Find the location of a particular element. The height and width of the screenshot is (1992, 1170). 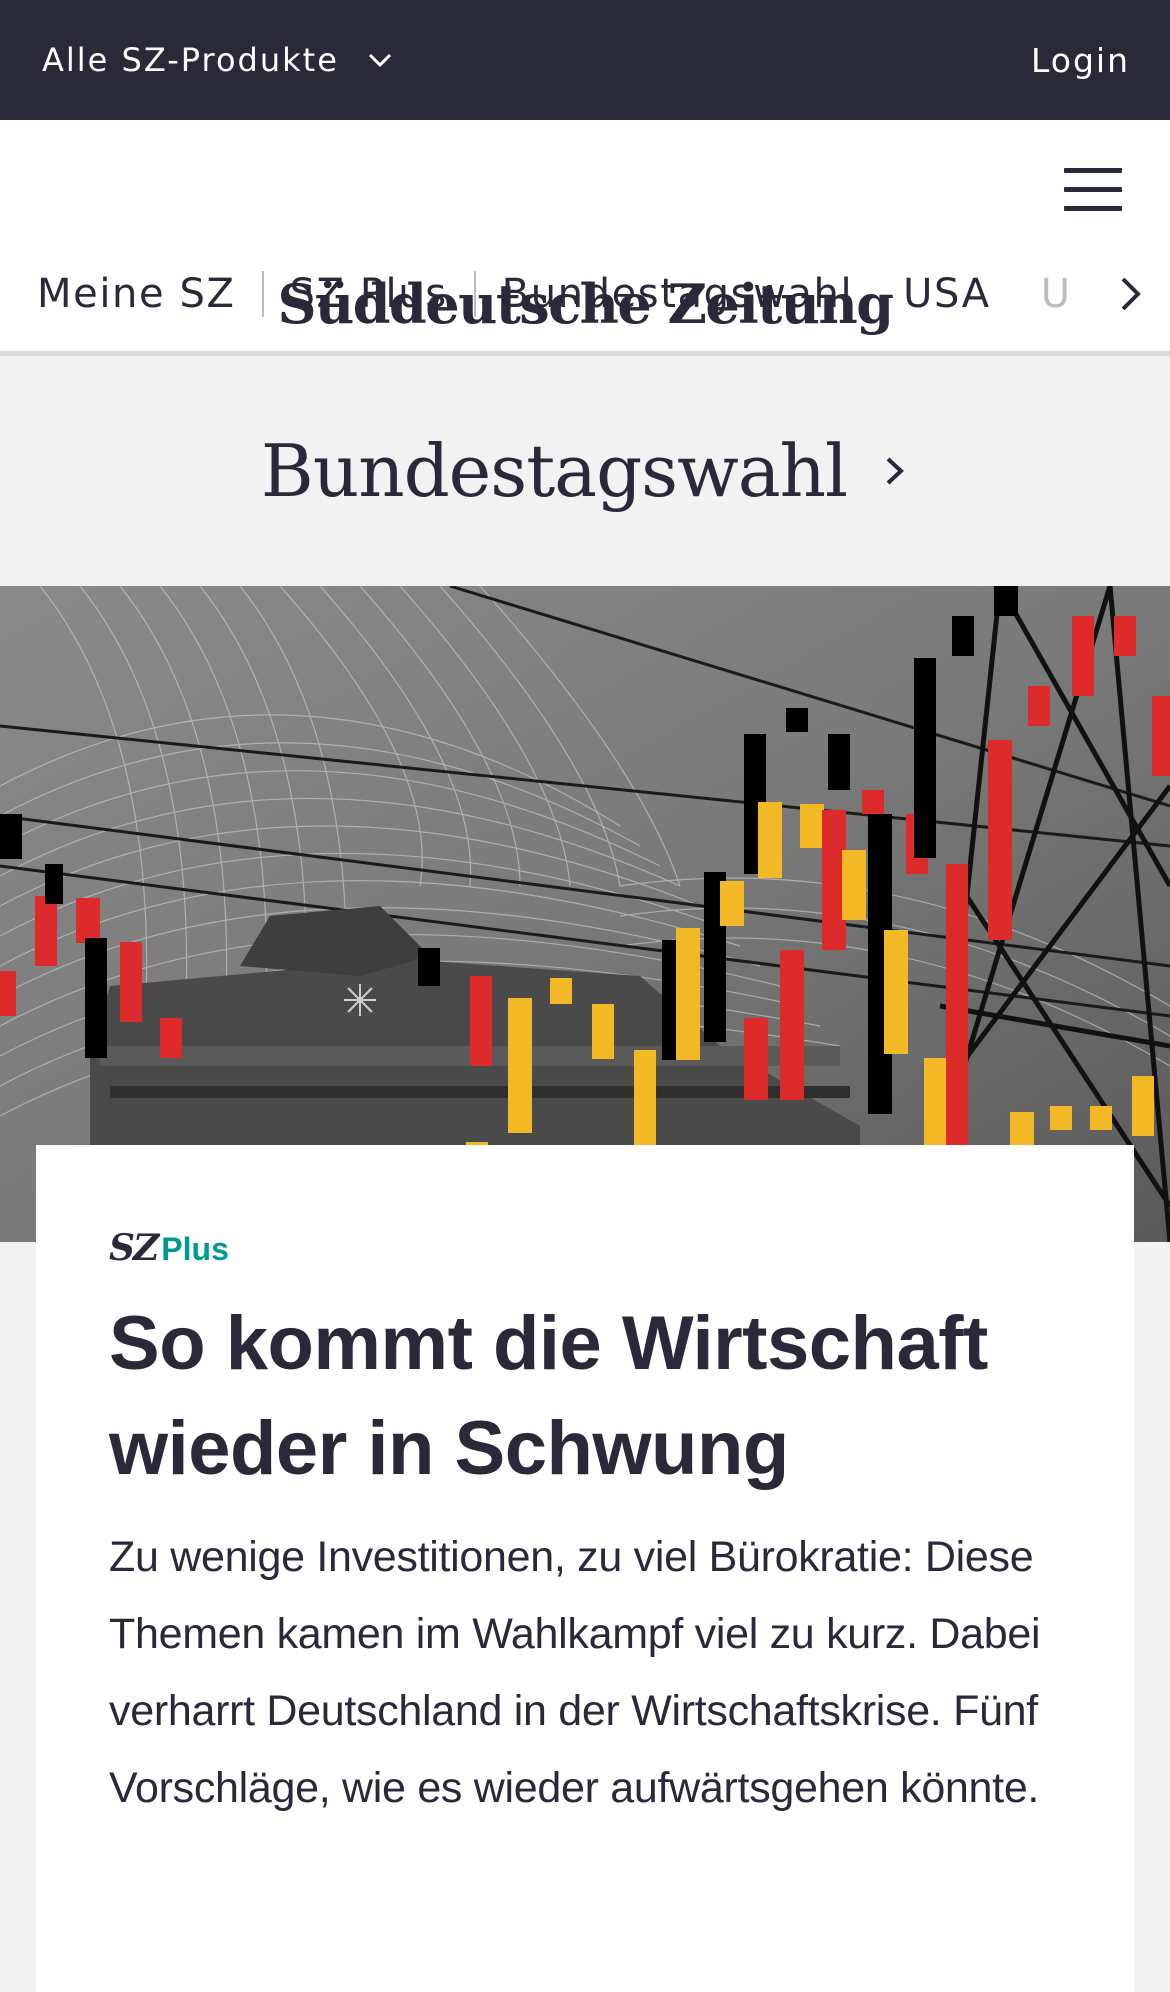

nav-item-meine-sz: Meine SZ is located at coordinates (136, 294).